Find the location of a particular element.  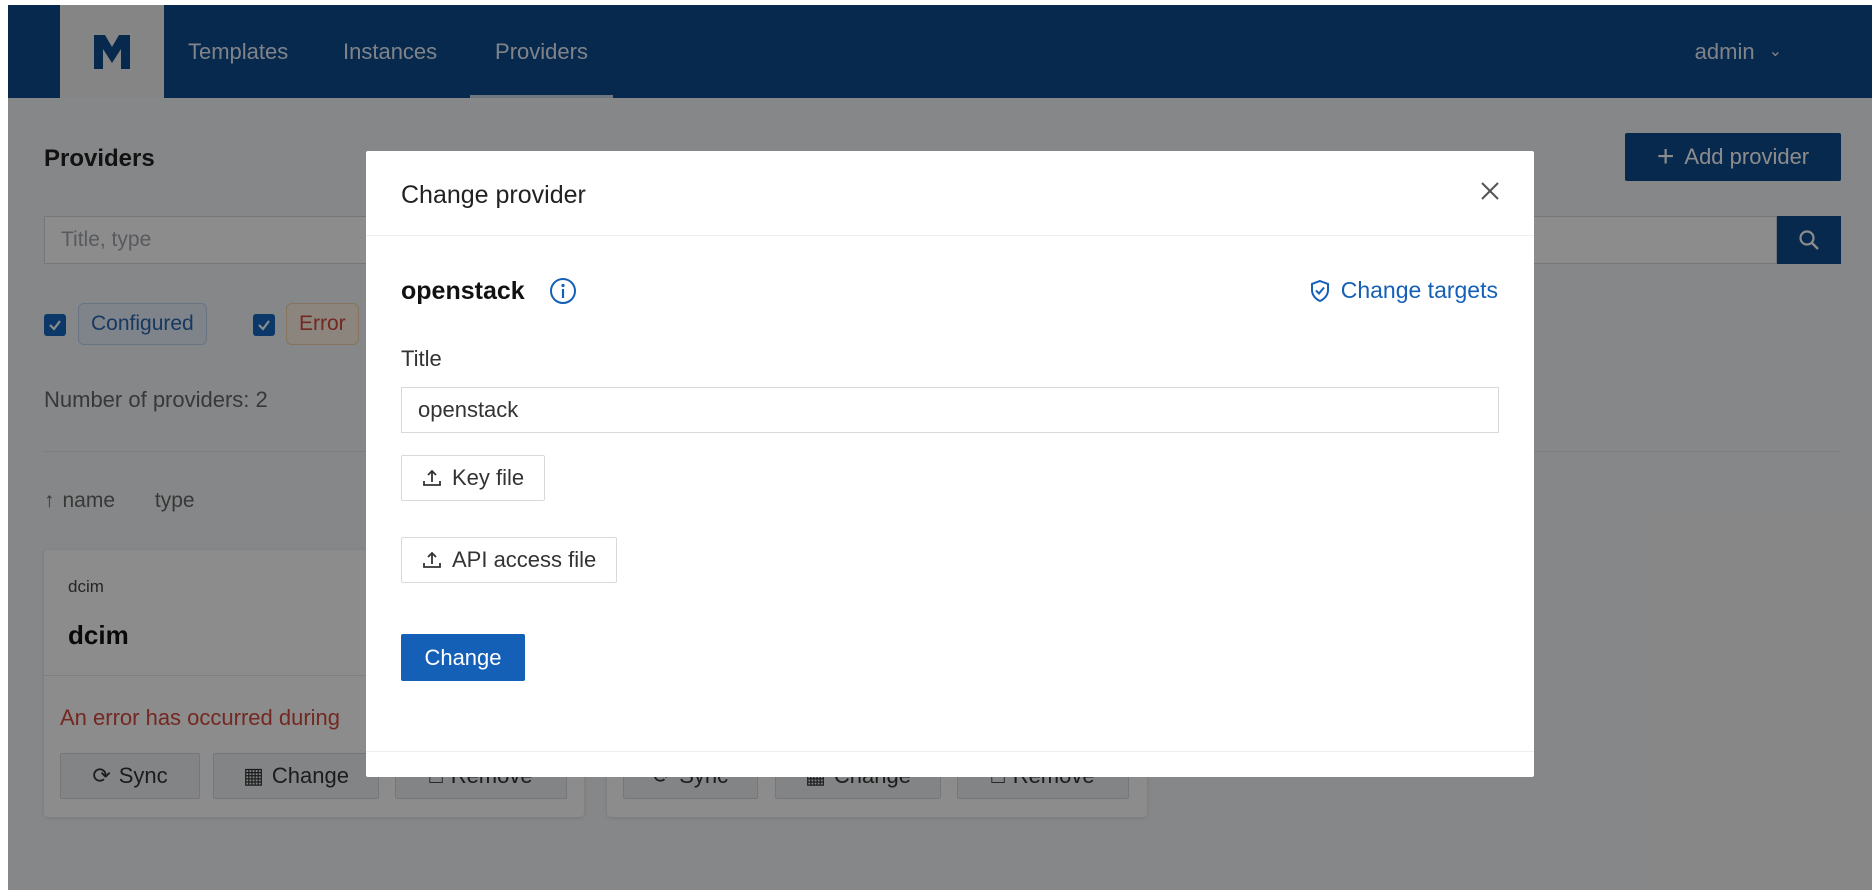

title-field is located at coordinates (950, 410).